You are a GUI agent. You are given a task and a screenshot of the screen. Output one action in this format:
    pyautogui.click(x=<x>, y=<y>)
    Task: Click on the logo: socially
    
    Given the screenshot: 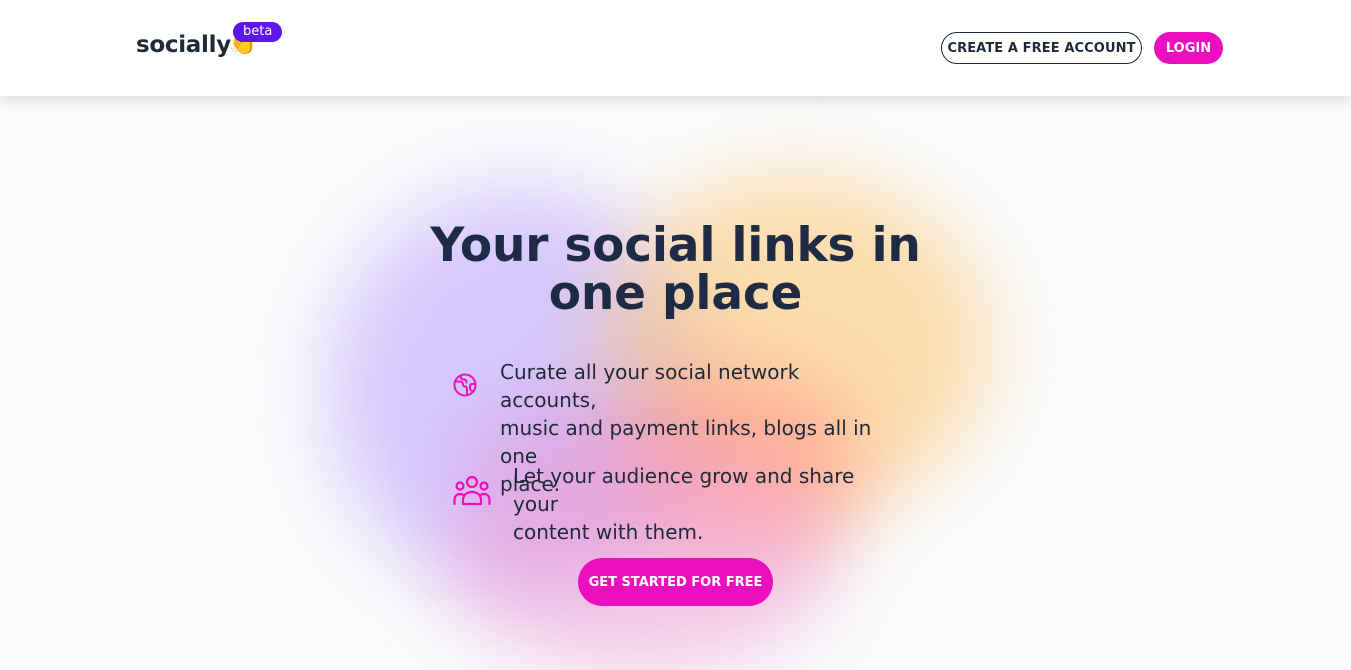 What is the action you would take?
    pyautogui.click(x=183, y=45)
    